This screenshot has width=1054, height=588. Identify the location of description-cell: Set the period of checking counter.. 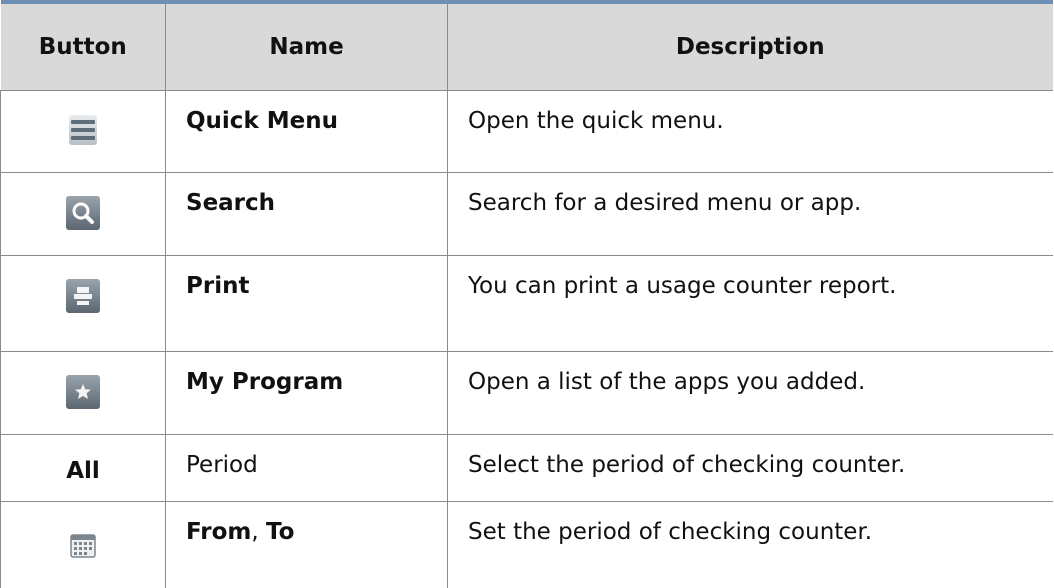
(750, 544).